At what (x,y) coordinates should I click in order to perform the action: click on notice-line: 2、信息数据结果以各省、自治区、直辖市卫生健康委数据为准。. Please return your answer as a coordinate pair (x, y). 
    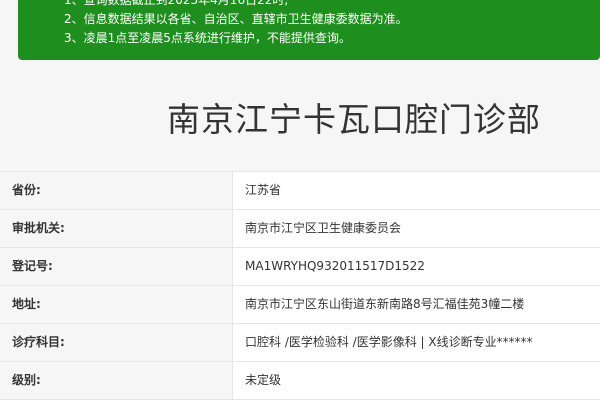
    Looking at the image, I should click on (236, 19).